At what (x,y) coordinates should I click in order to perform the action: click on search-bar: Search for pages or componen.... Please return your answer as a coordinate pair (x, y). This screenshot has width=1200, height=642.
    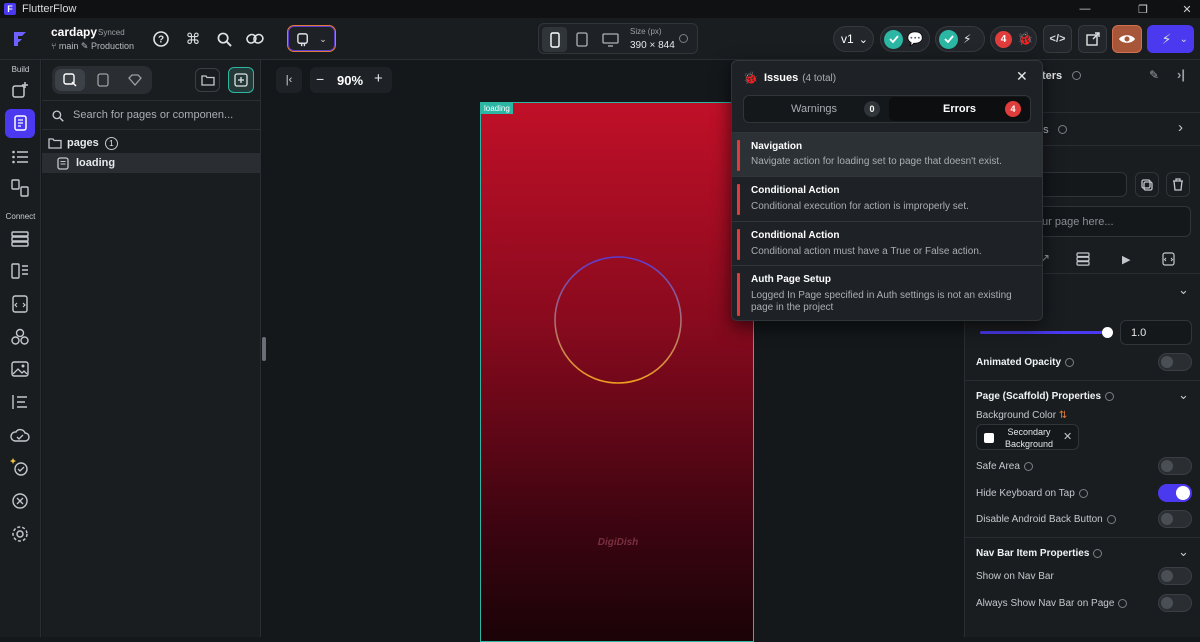
    Looking at the image, I should click on (151, 115).